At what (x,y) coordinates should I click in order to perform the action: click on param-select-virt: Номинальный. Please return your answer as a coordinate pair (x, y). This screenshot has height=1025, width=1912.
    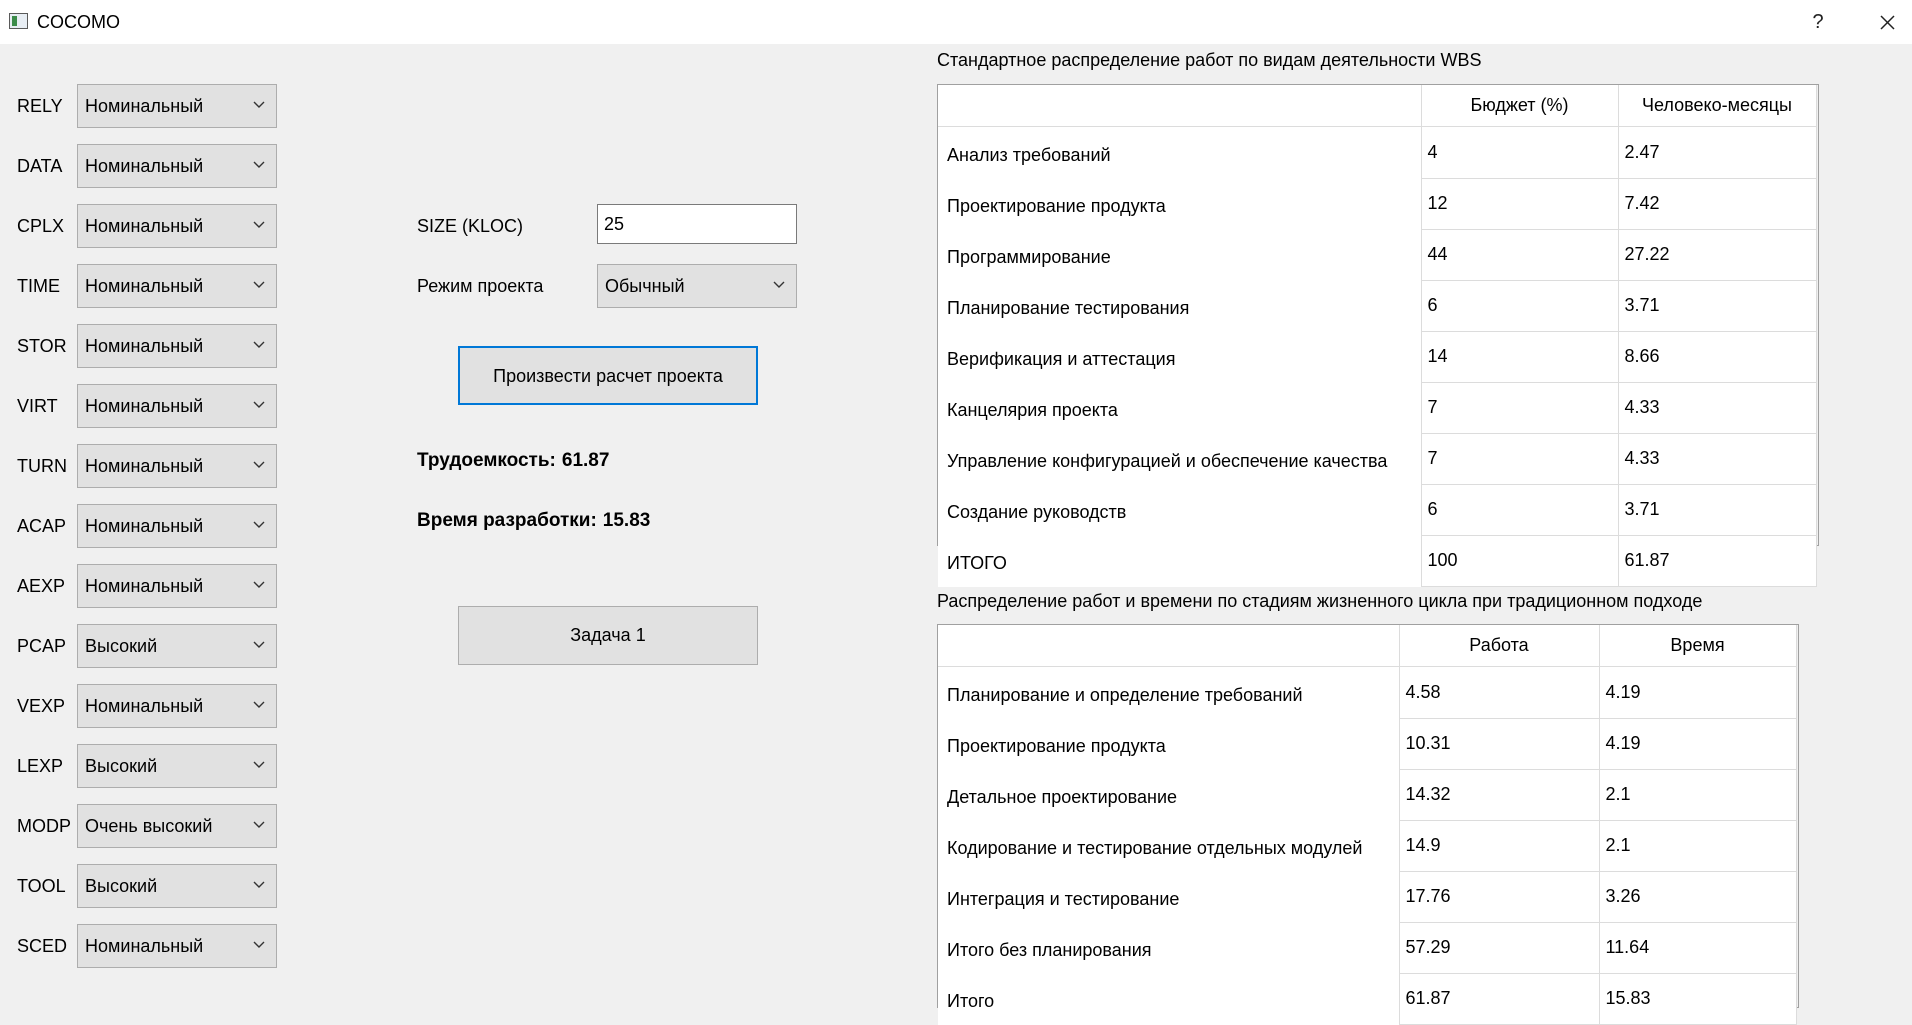
    Looking at the image, I should click on (177, 406).